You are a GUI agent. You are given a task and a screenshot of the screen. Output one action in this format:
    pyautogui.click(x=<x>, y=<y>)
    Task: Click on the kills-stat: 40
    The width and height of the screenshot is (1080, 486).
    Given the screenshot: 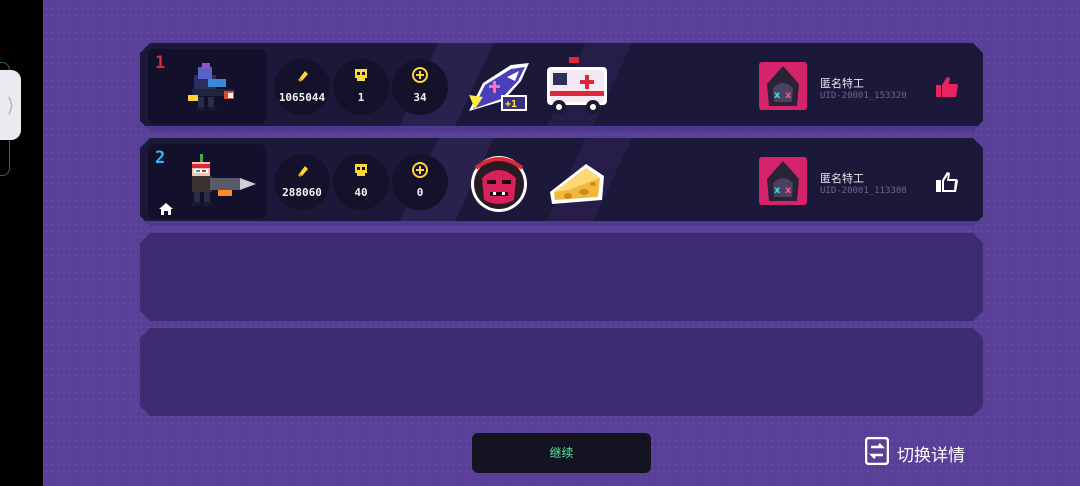 What is the action you would take?
    pyautogui.click(x=361, y=182)
    